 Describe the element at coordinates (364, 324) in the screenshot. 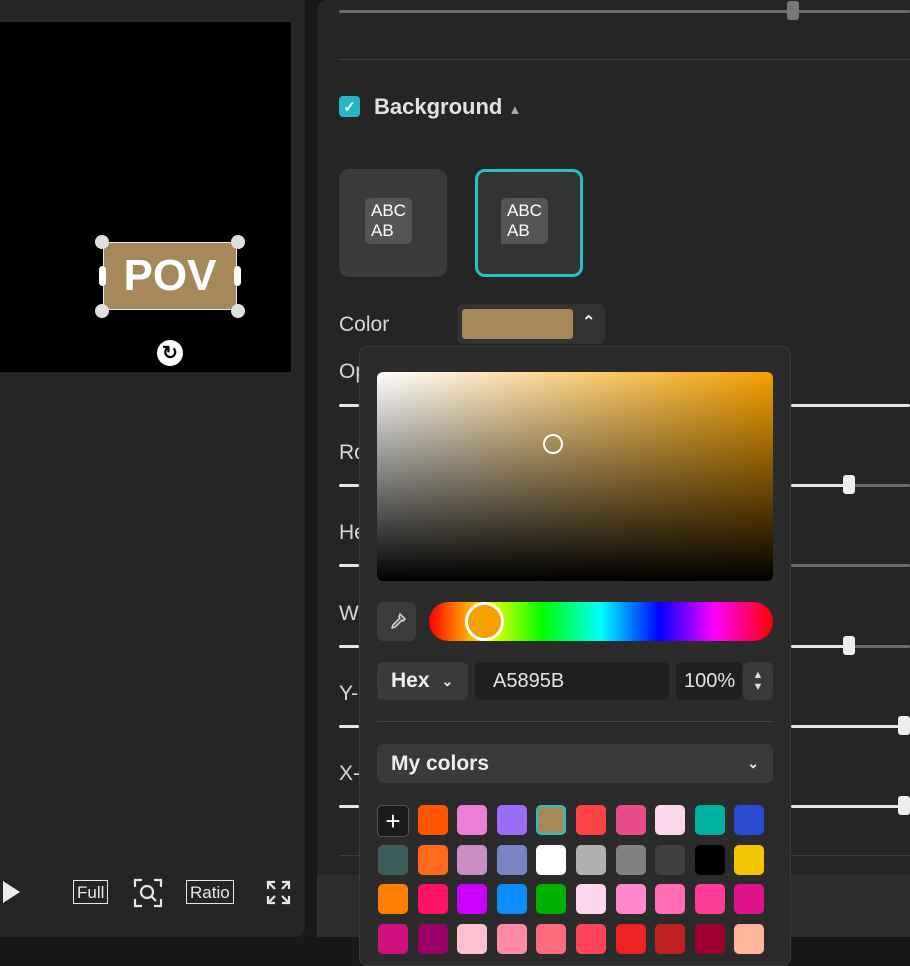

I see `color-label: Color` at that location.